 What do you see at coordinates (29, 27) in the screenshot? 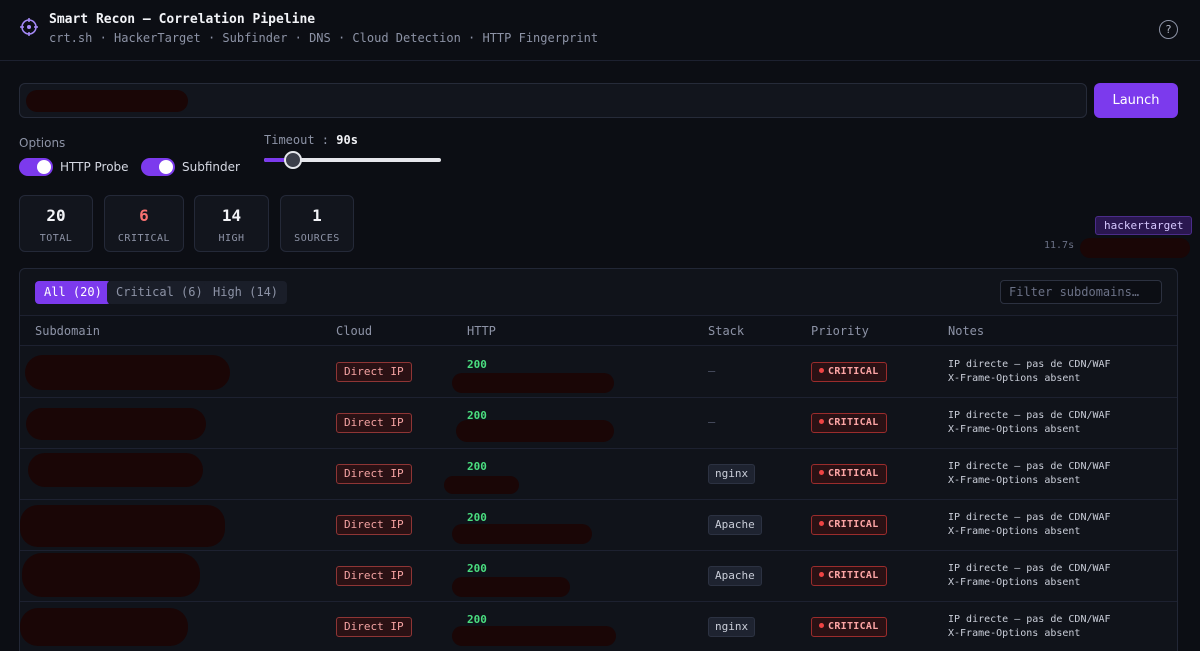
I see `crosshair-icon` at bounding box center [29, 27].